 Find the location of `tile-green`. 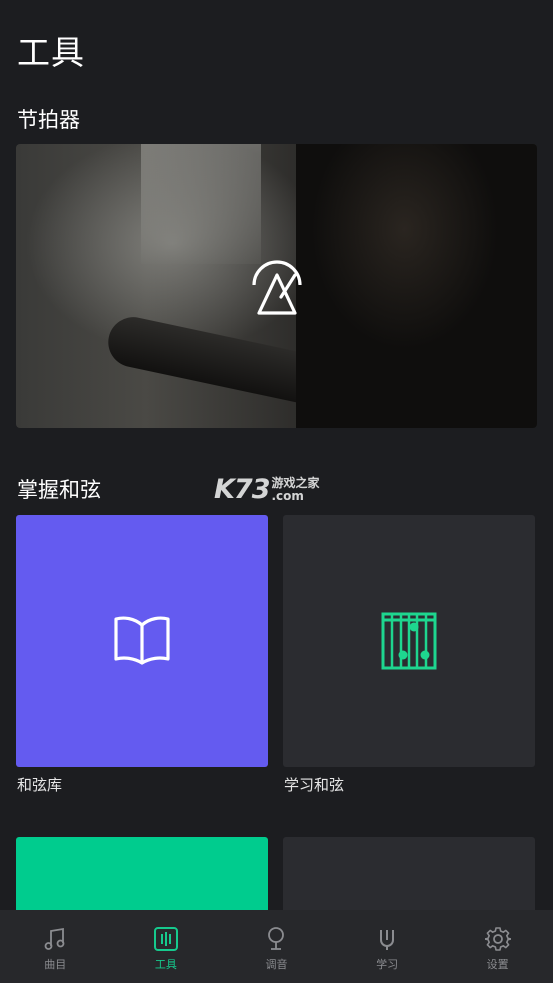

tile-green is located at coordinates (142, 873).